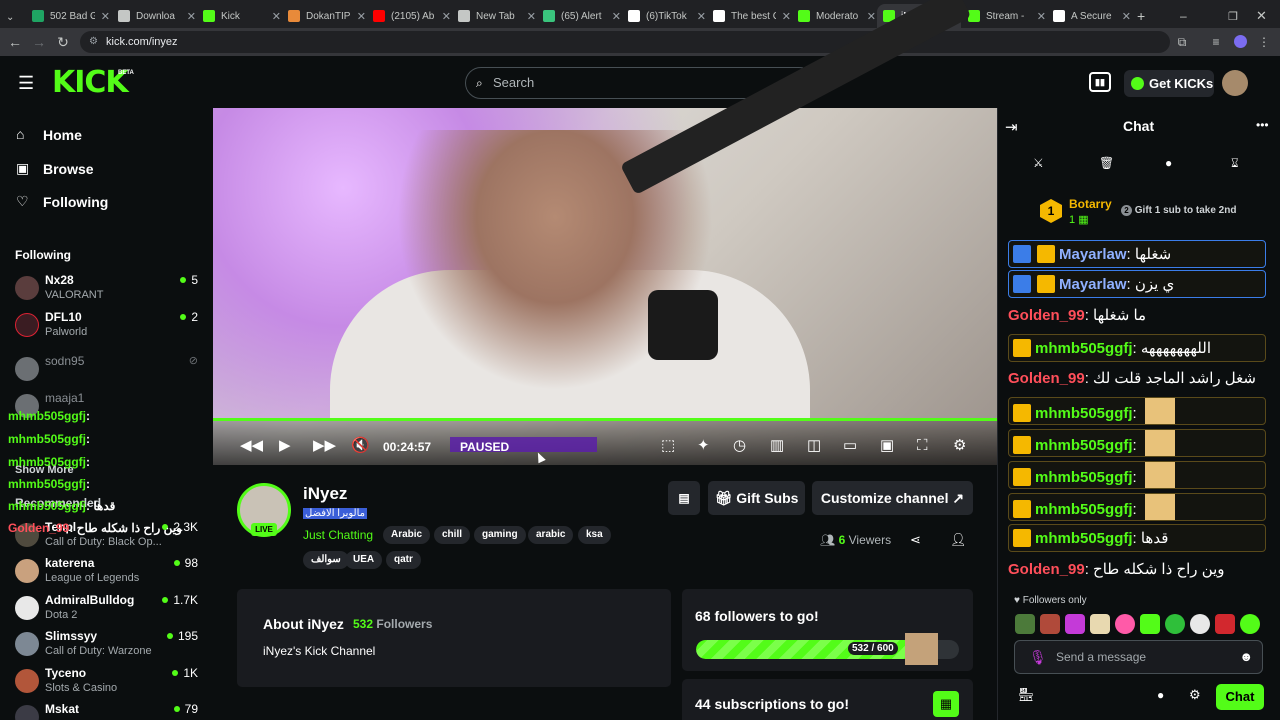  What do you see at coordinates (756, 498) in the screenshot?
I see `gift-subs-button: 🎁︎ Gift Subs` at bounding box center [756, 498].